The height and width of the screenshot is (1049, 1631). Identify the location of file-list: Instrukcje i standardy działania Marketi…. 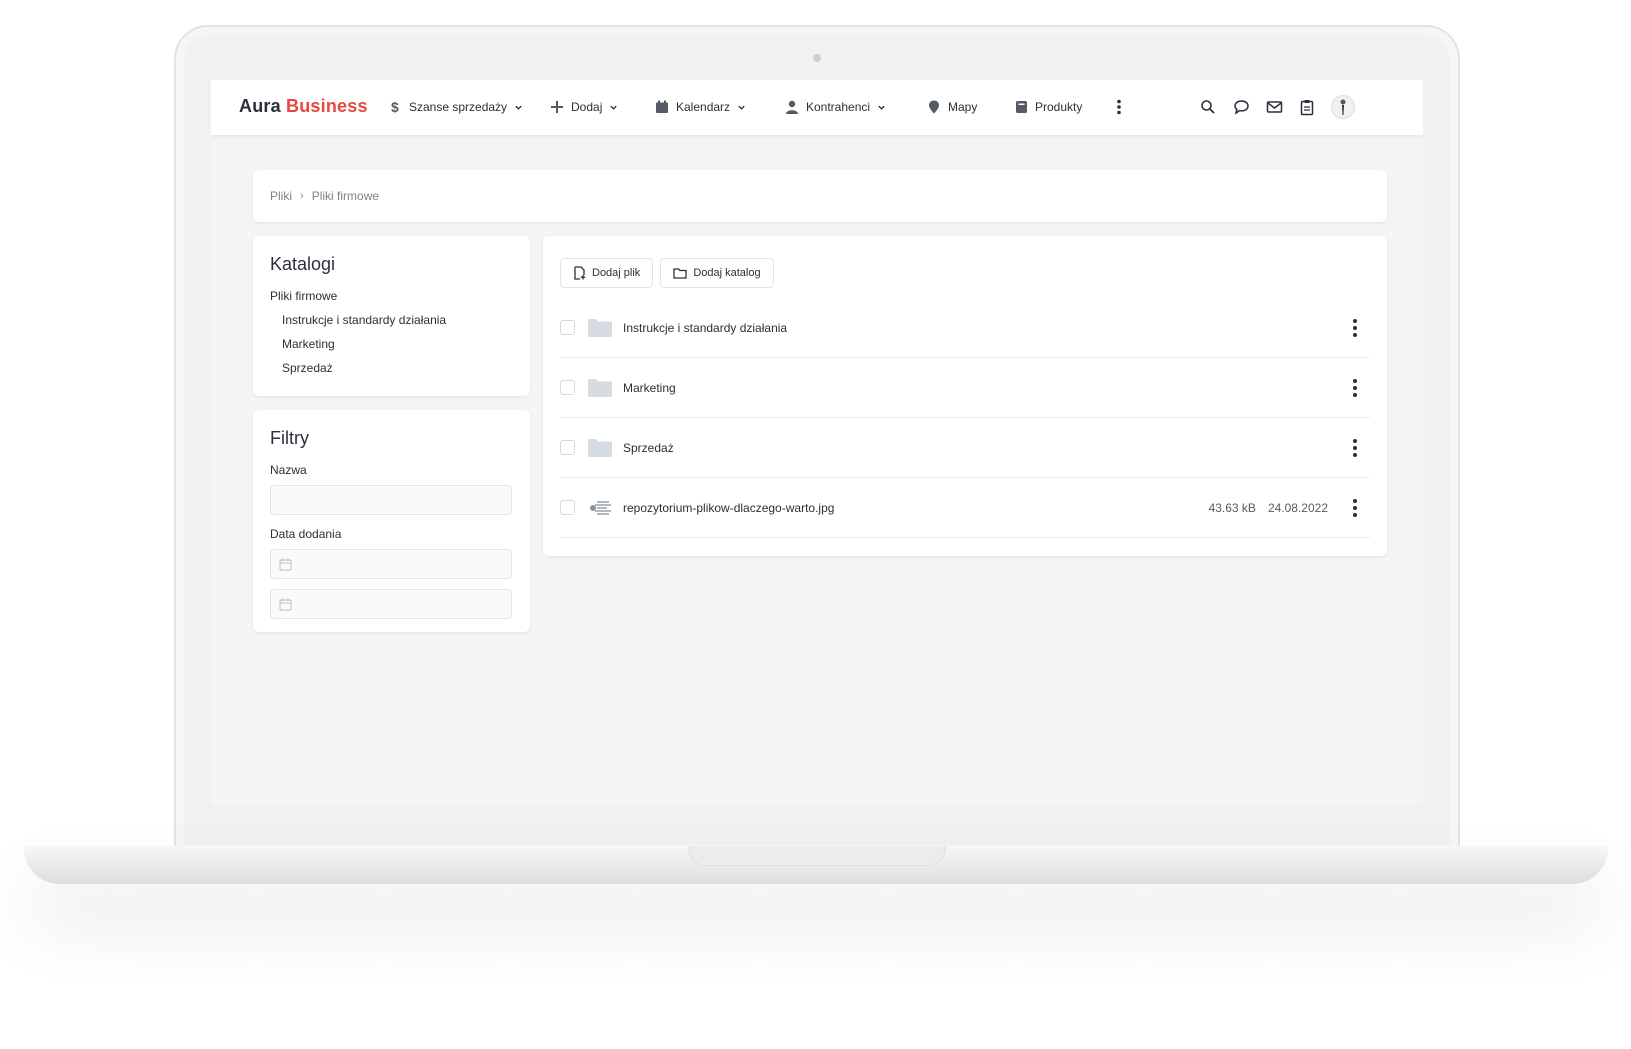
(965, 418).